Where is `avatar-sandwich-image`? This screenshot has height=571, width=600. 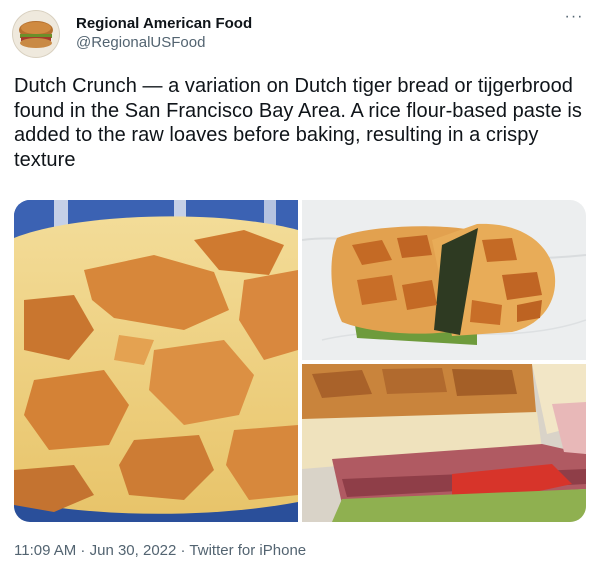
avatar-sandwich-image is located at coordinates (36, 34).